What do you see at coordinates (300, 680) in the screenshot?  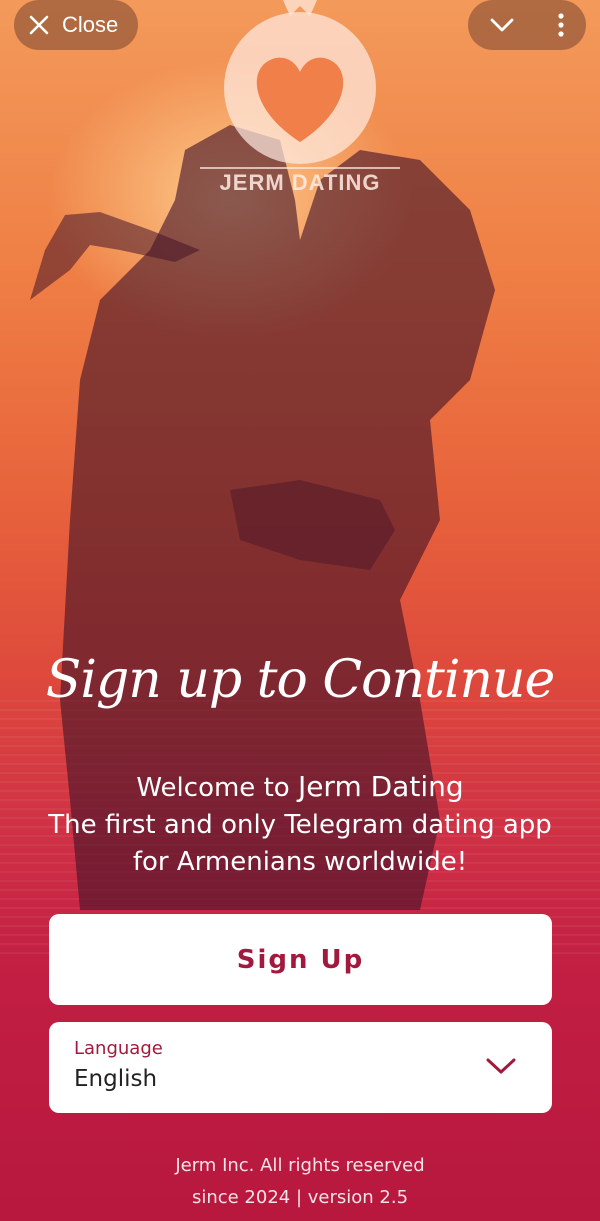 I see `headline: Sign up to Continue` at bounding box center [300, 680].